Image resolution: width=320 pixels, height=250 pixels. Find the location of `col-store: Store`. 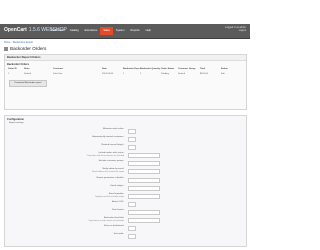

col-store: Store is located at coordinates (27, 69).